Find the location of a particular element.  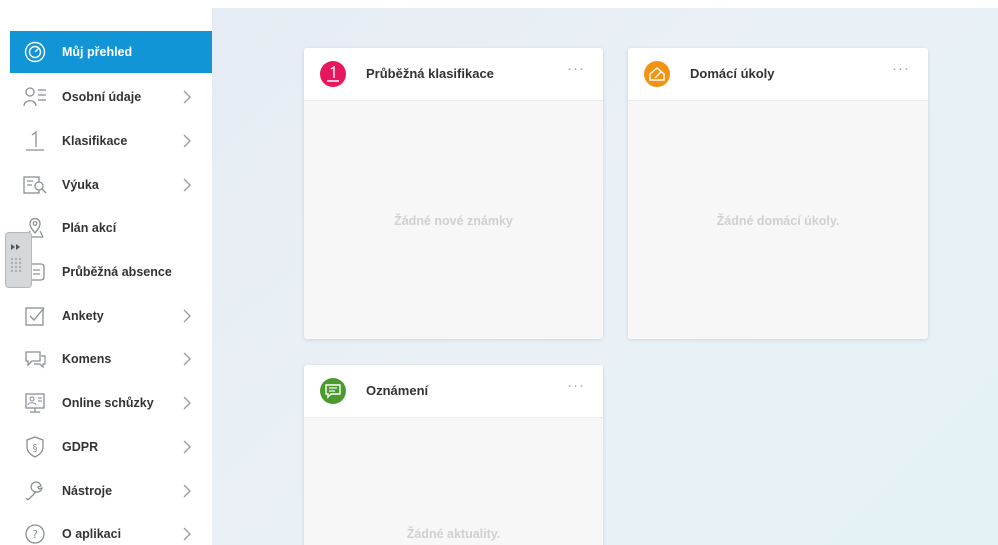

sidebar-item-label: Osobní údaje is located at coordinates (102, 97).